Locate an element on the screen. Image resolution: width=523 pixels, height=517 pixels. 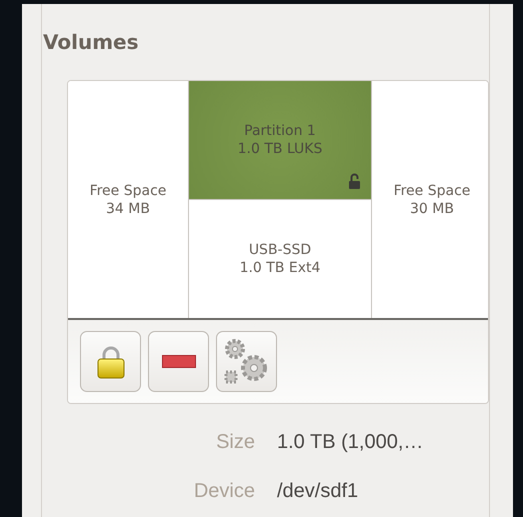
volume-label: Partition 1 1.0 TB LUKS is located at coordinates (280, 140).